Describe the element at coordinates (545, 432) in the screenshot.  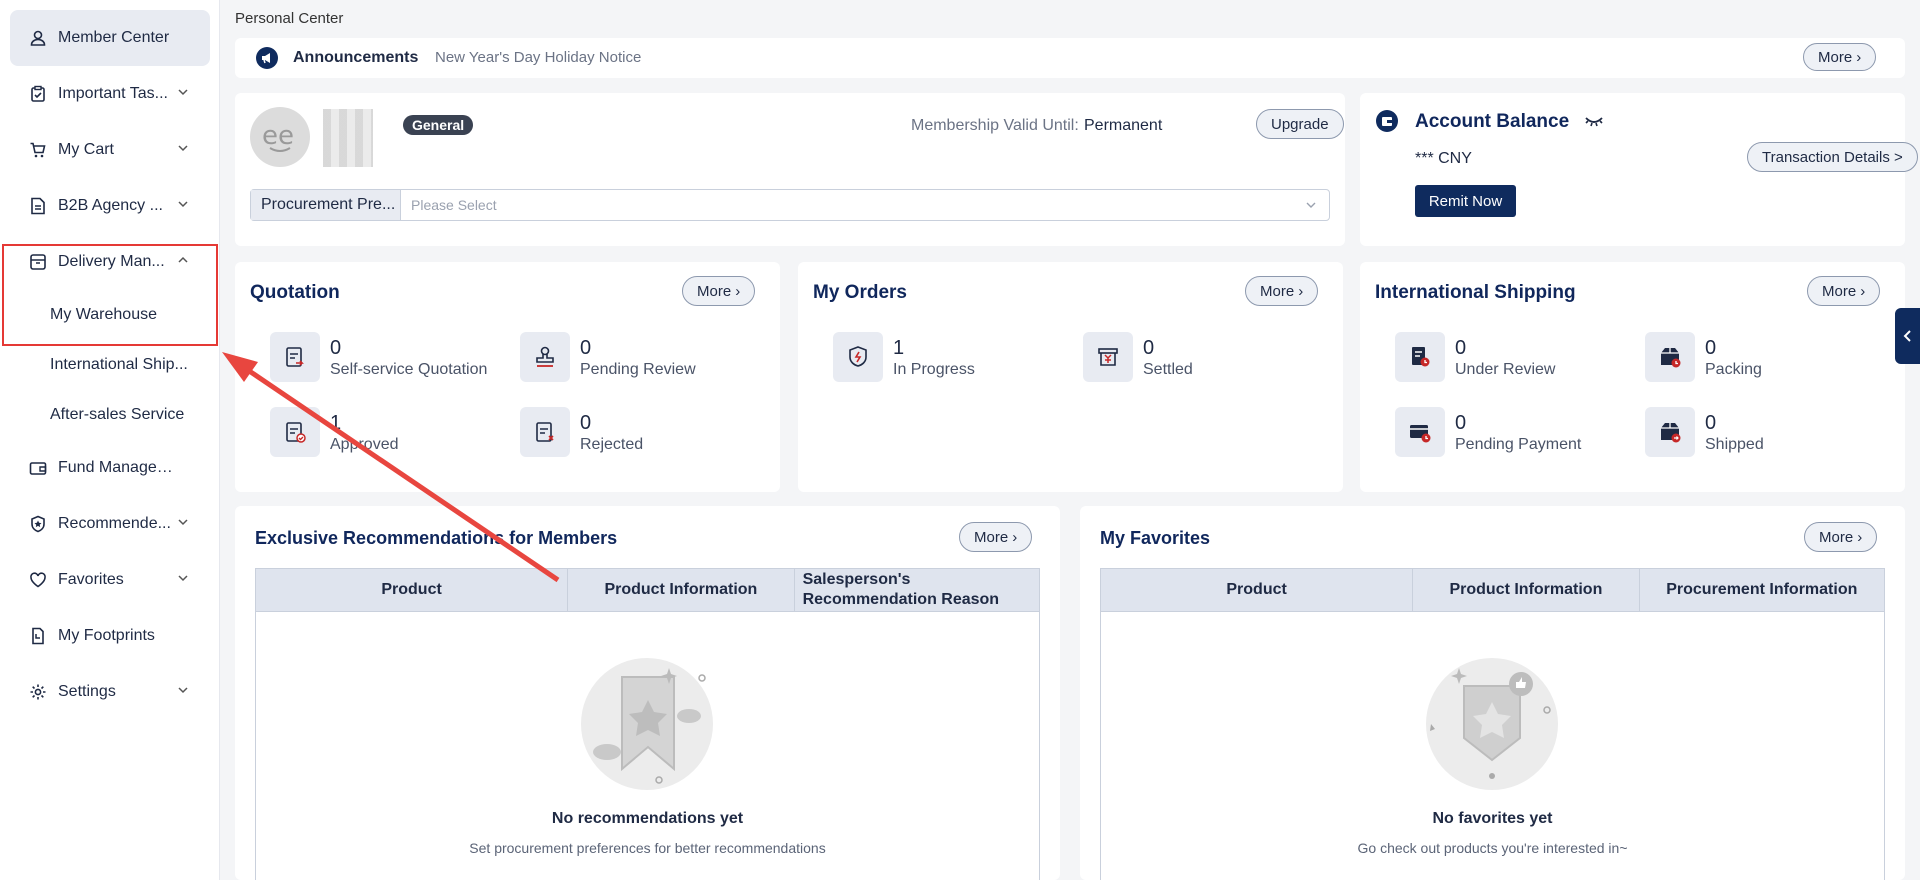
I see `clipboard-rejected-icon` at that location.